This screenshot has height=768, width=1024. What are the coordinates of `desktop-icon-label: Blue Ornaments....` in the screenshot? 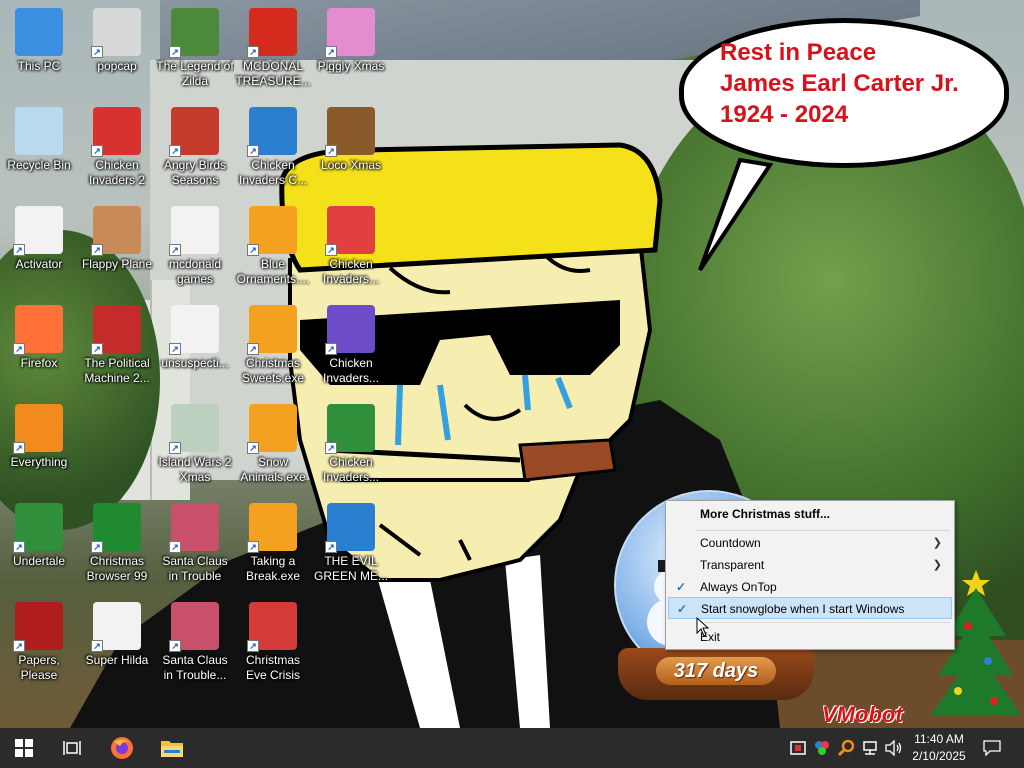 It's located at (273, 271).